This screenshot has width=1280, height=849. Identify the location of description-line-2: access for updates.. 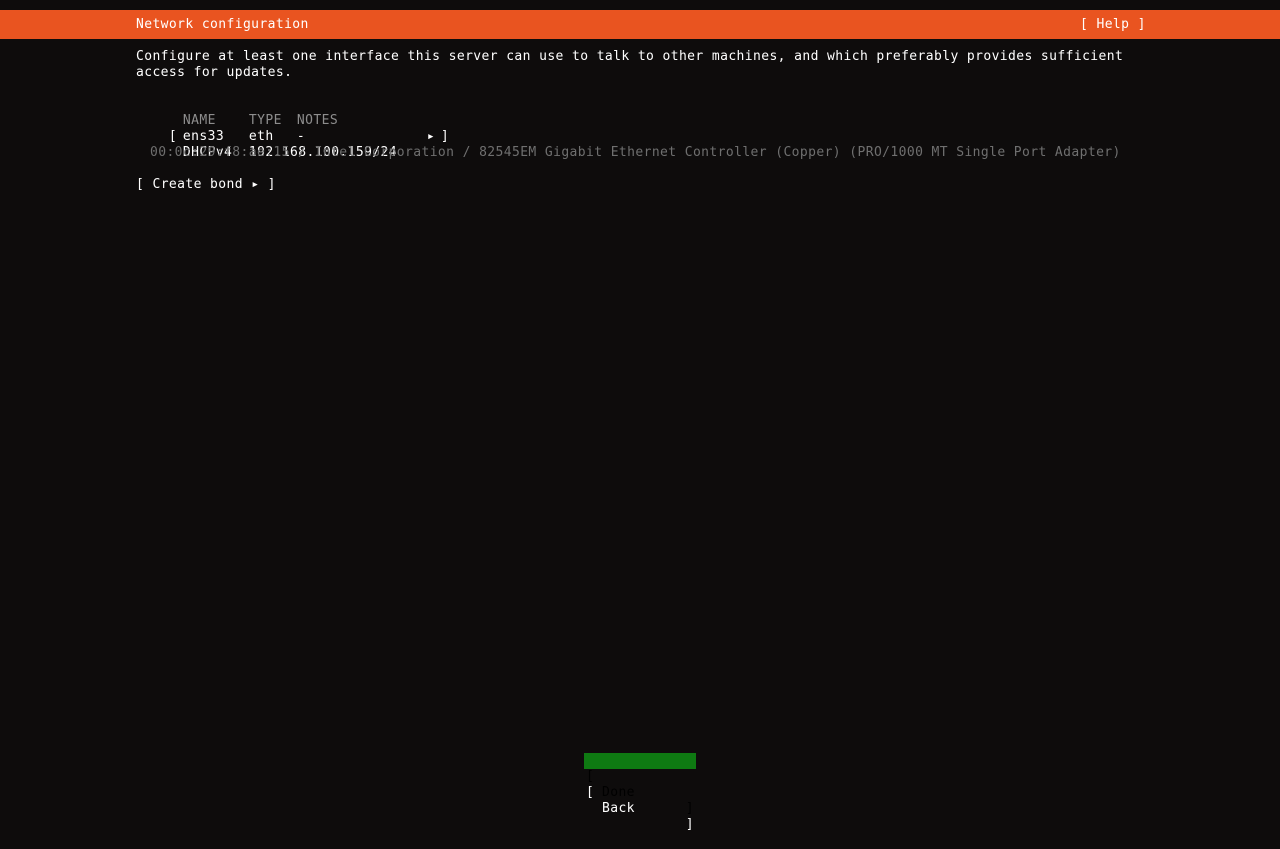
(214, 72).